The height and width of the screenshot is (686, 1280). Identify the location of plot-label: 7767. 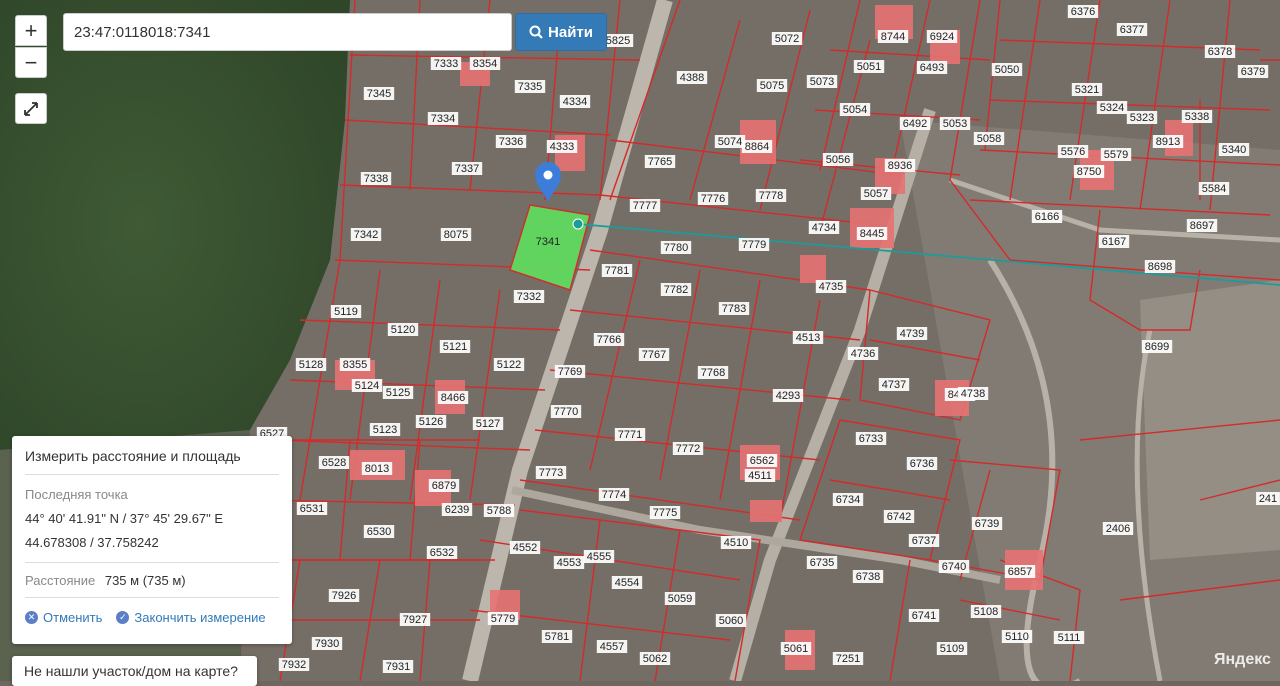
(654, 355).